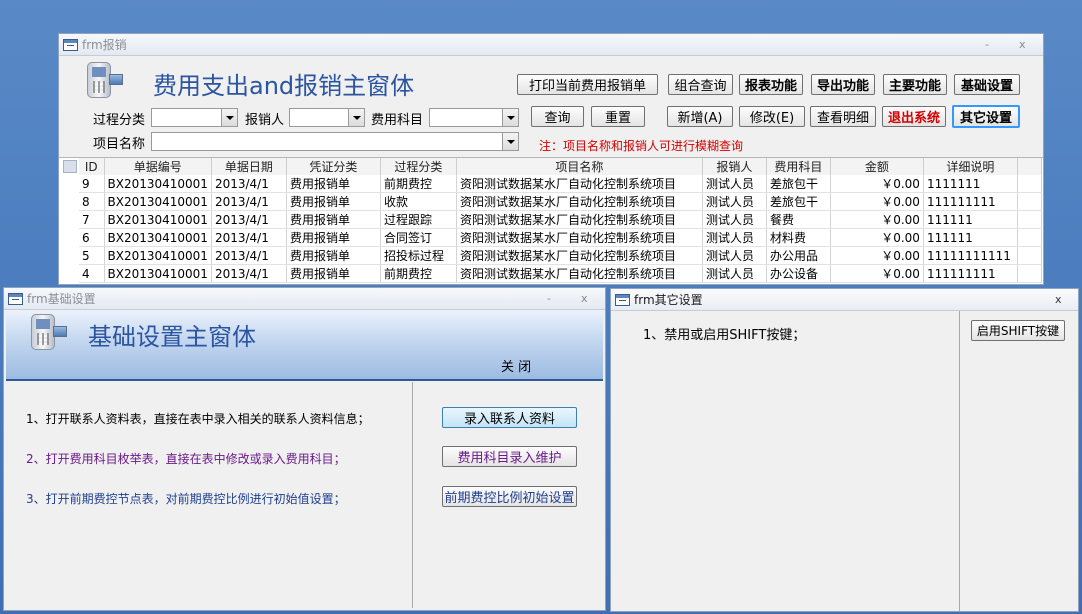 The width and height of the screenshot is (1082, 614). Describe the element at coordinates (986, 116) in the screenshot. I see `other-settings-button: 其它设置` at that location.